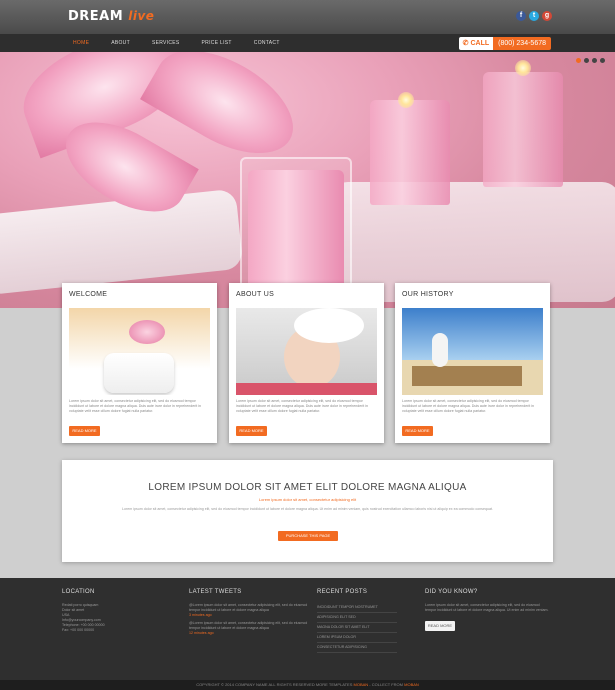 Image resolution: width=615 pixels, height=690 pixels. I want to click on twitter-icon: t, so click(534, 16).